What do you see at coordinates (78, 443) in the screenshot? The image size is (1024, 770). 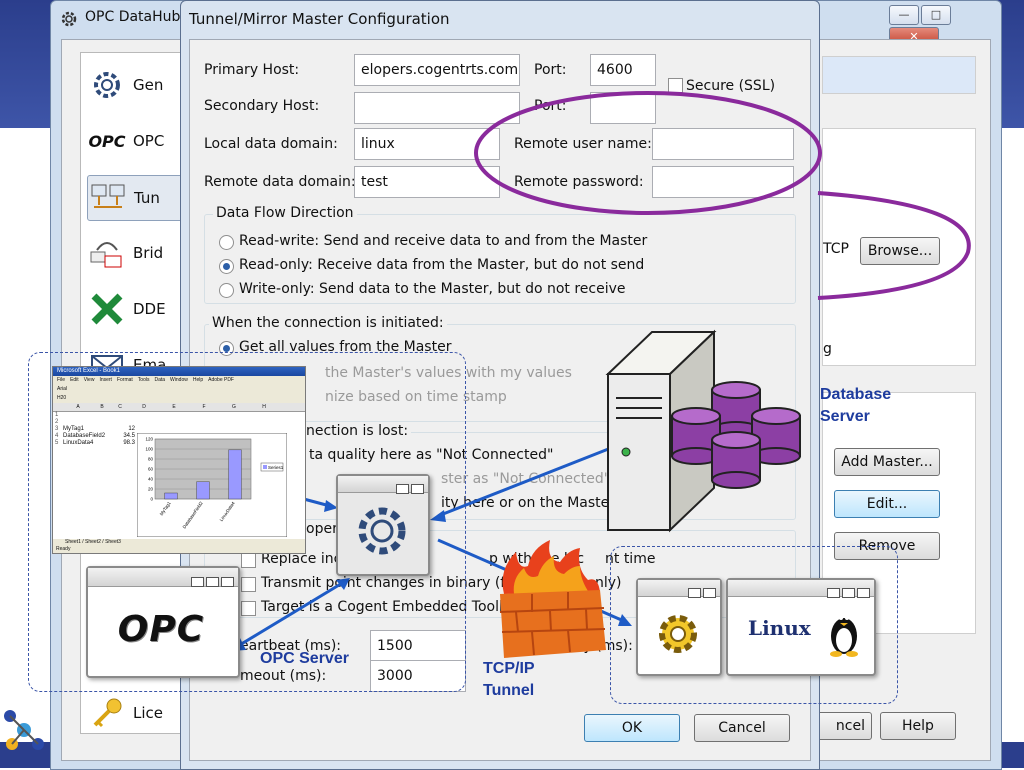 I see `excel-cell: LinuxData4` at bounding box center [78, 443].